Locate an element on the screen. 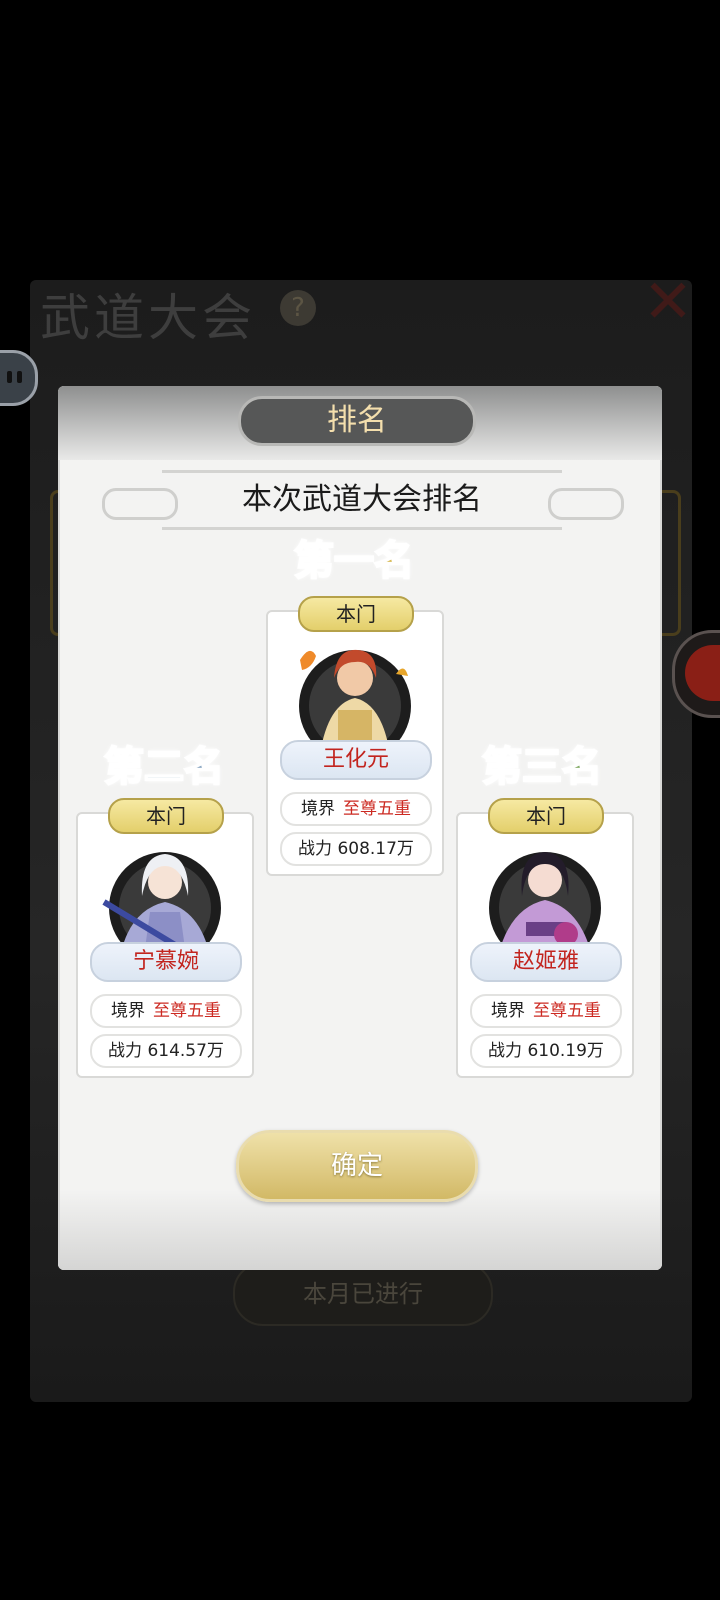  player-card-first: 本门 王化元 境界 至尊五重 战力 608.17万 is located at coordinates (355, 736).